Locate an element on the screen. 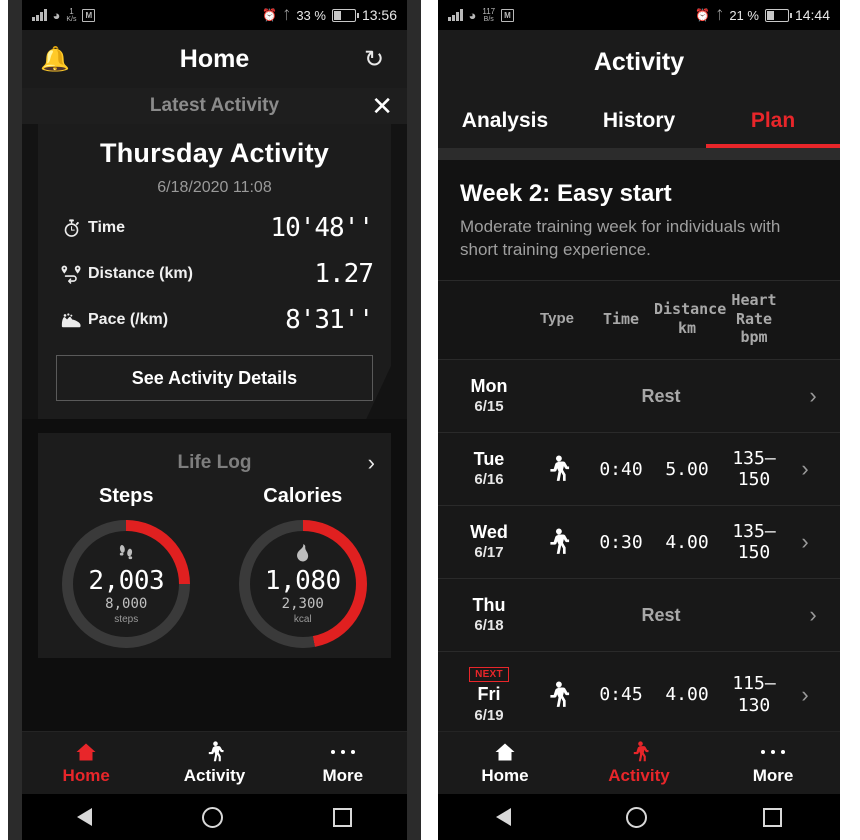 The image size is (860, 840). network-speed-unit: K/s is located at coordinates (71, 19).